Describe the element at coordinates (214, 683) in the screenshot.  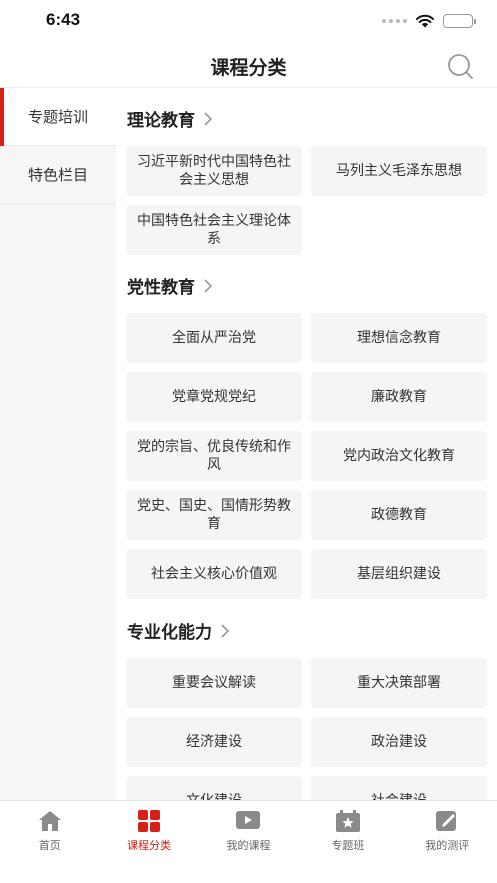
I see `course-card: 重要会议解读` at that location.